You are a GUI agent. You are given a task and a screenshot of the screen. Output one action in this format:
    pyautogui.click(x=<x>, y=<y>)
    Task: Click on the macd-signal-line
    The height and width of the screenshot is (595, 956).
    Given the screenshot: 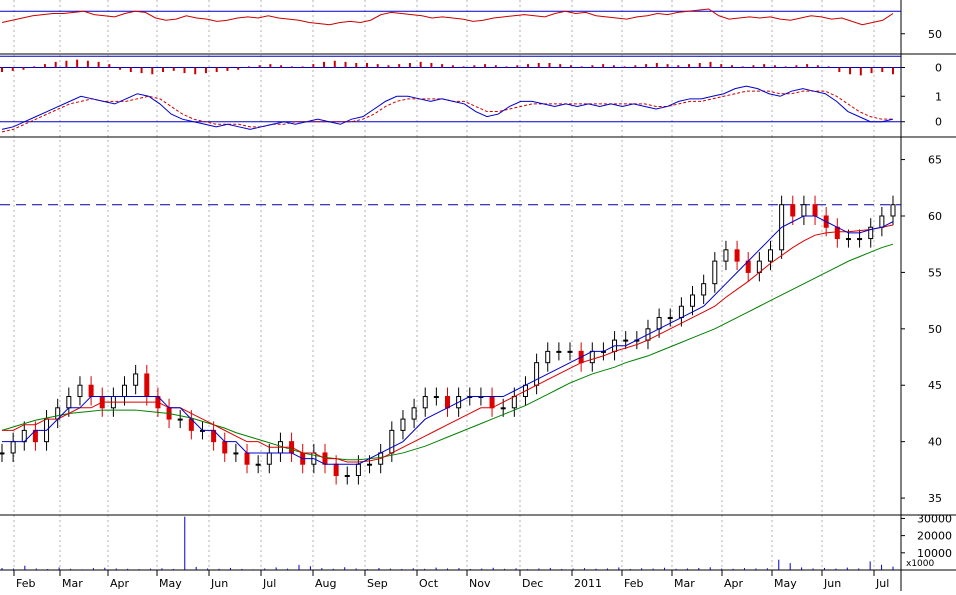 What is the action you would take?
    pyautogui.click(x=447, y=111)
    